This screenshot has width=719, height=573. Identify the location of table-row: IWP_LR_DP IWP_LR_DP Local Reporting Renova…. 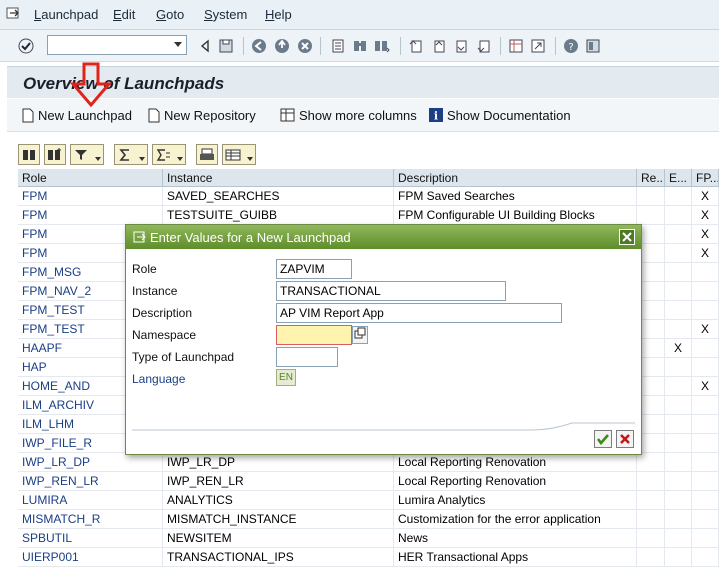
(368, 462).